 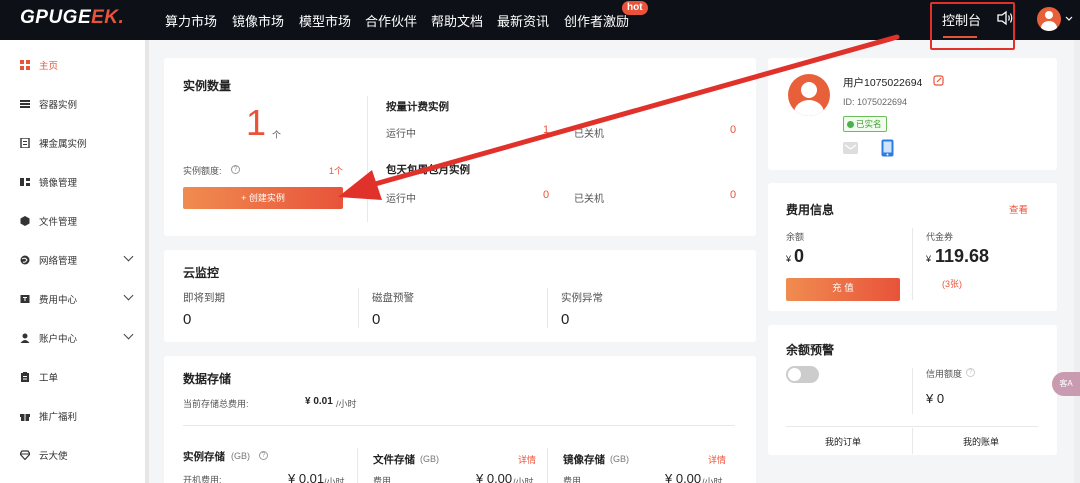 What do you see at coordinates (325, 20) in the screenshot?
I see `nav-model-market: 模型市场` at bounding box center [325, 20].